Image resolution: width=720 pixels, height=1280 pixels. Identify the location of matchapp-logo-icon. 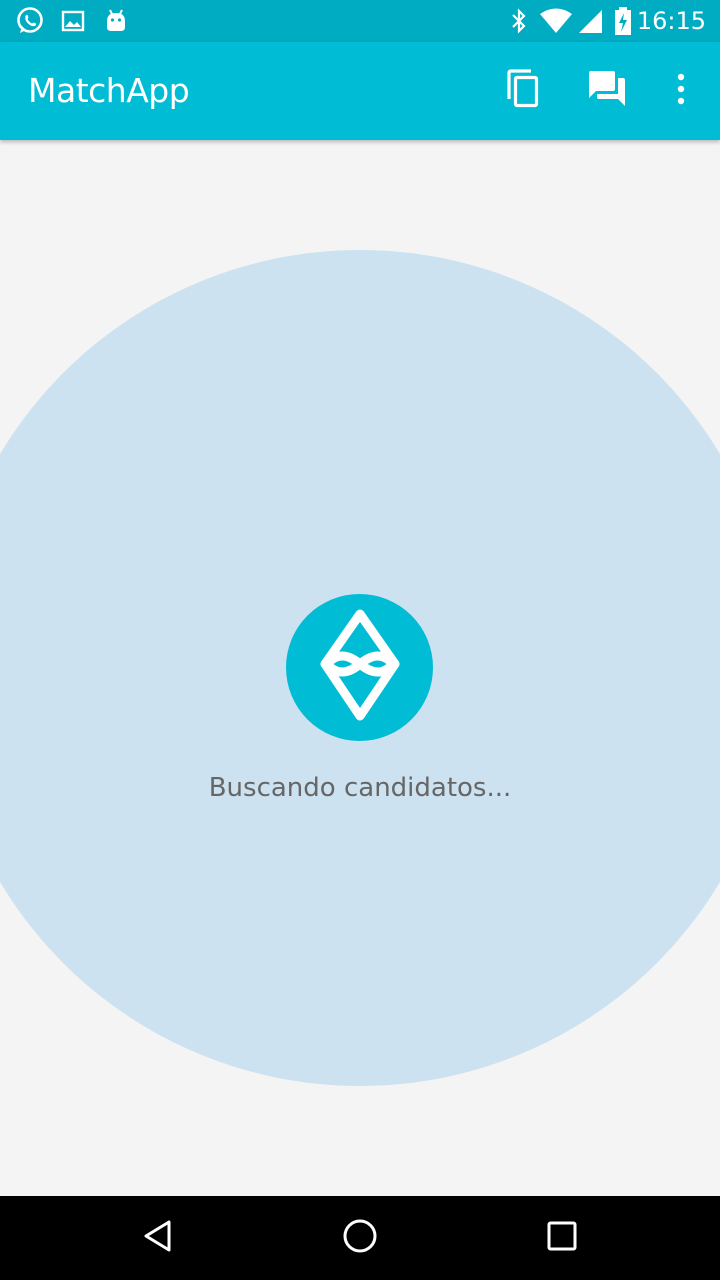
(360, 668).